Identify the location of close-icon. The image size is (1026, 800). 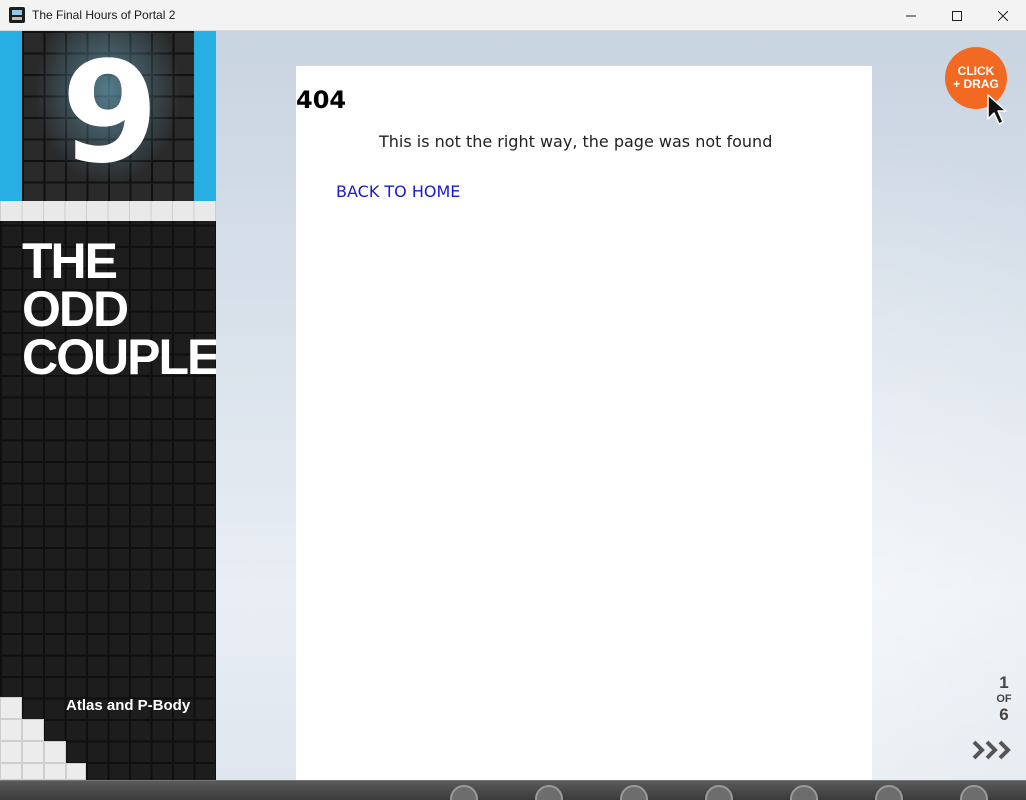
(1003, 15).